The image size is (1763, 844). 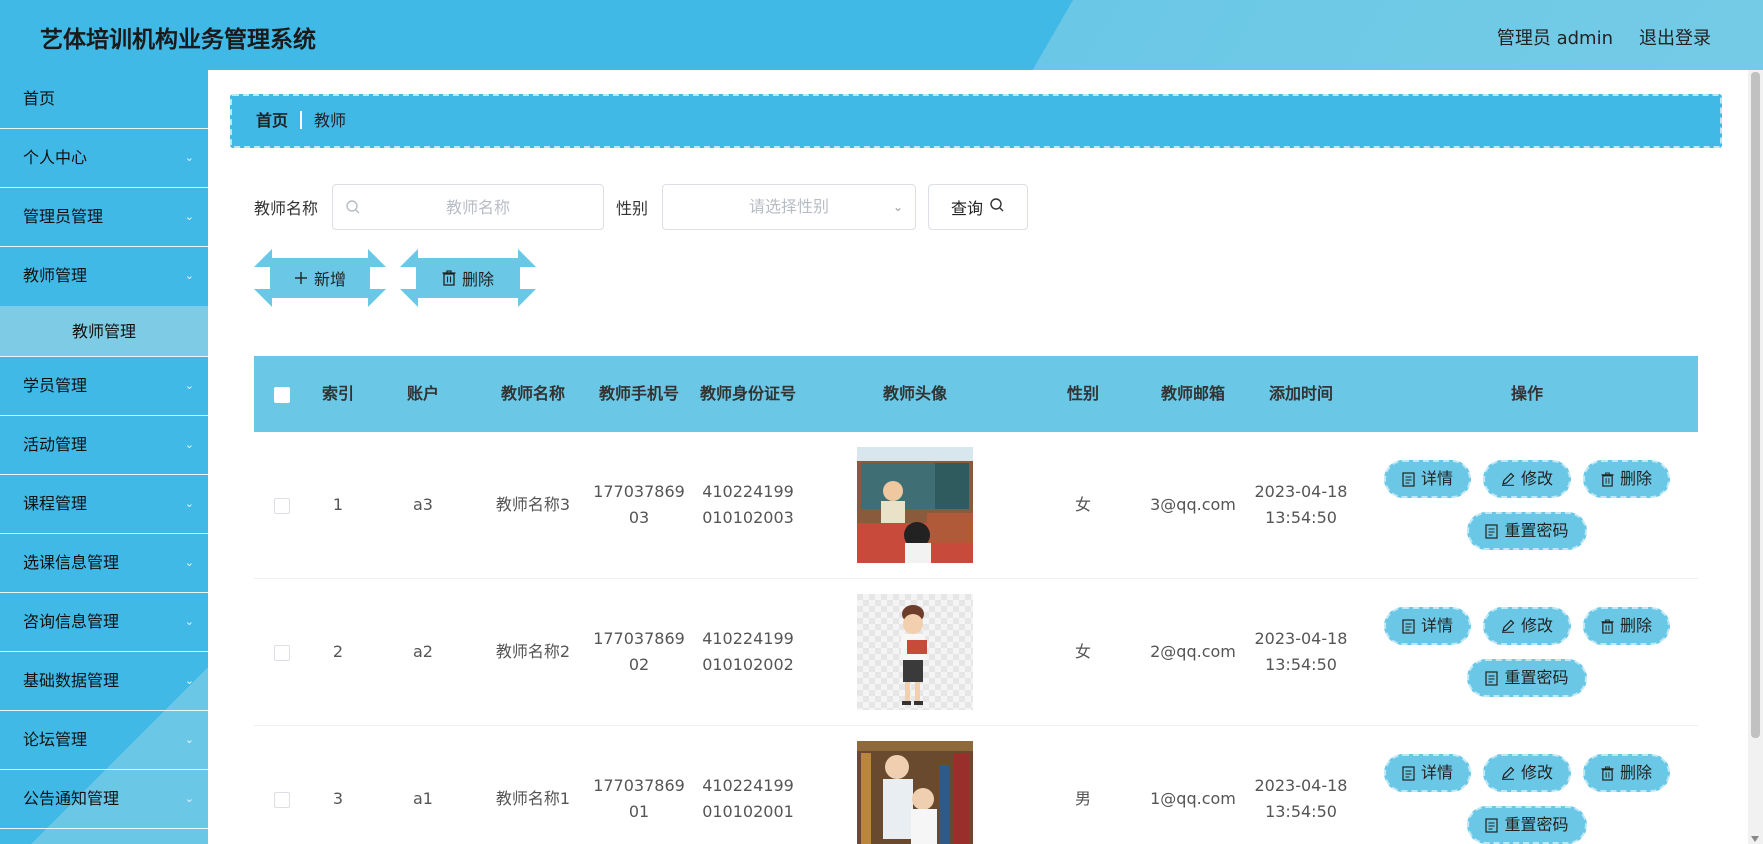 I want to click on sidebar-item-home: 首页, so click(x=104, y=99).